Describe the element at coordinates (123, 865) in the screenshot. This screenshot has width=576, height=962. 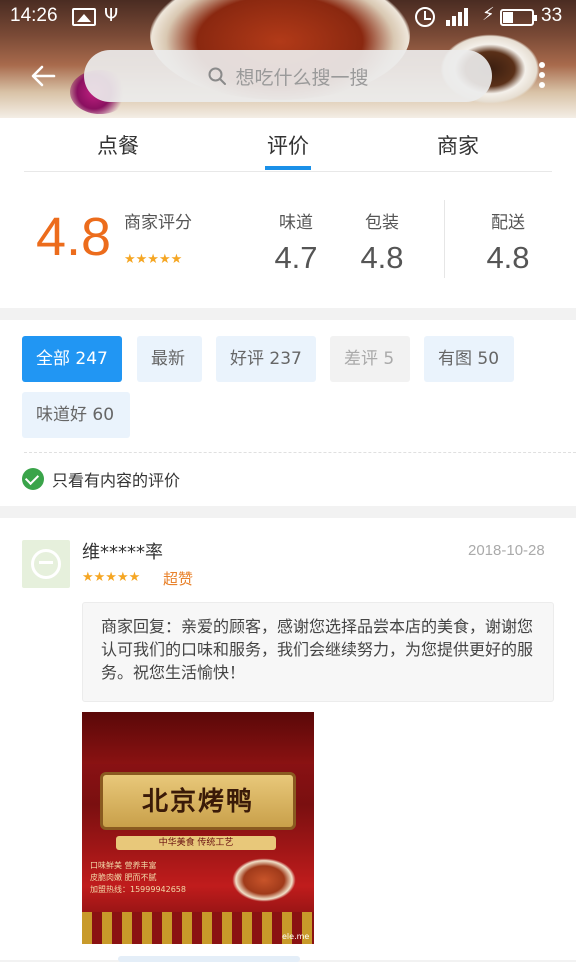
I see `photo-line: 口味鲜美 营养丰富` at that location.